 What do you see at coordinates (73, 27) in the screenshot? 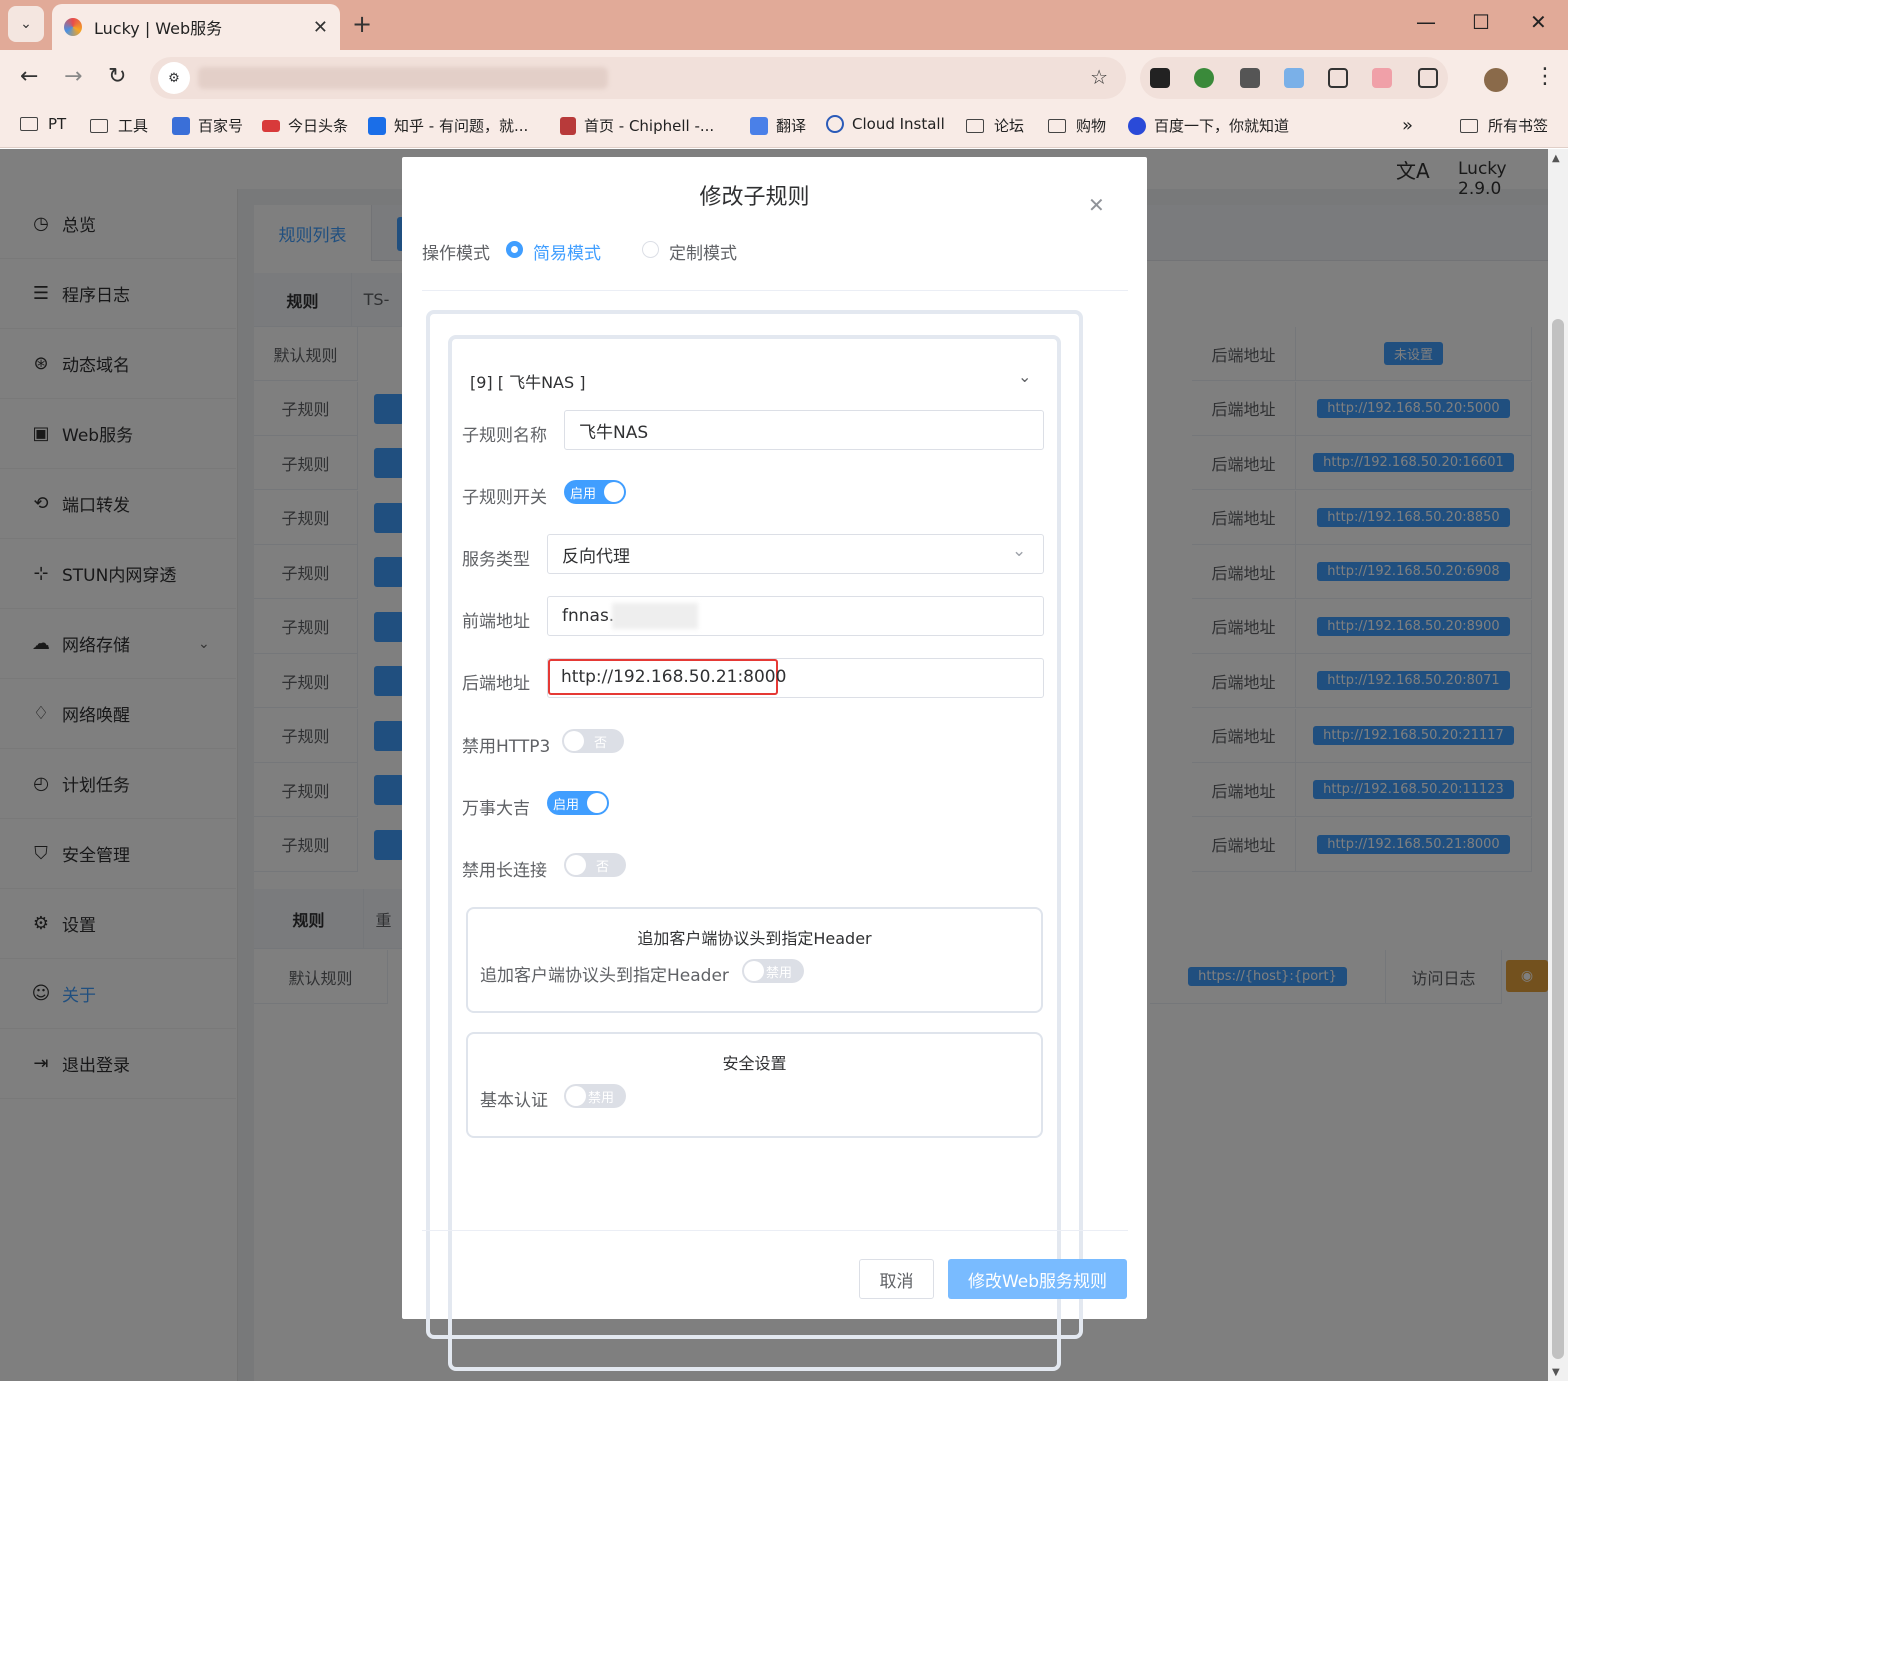
I see `favicon-icon` at bounding box center [73, 27].